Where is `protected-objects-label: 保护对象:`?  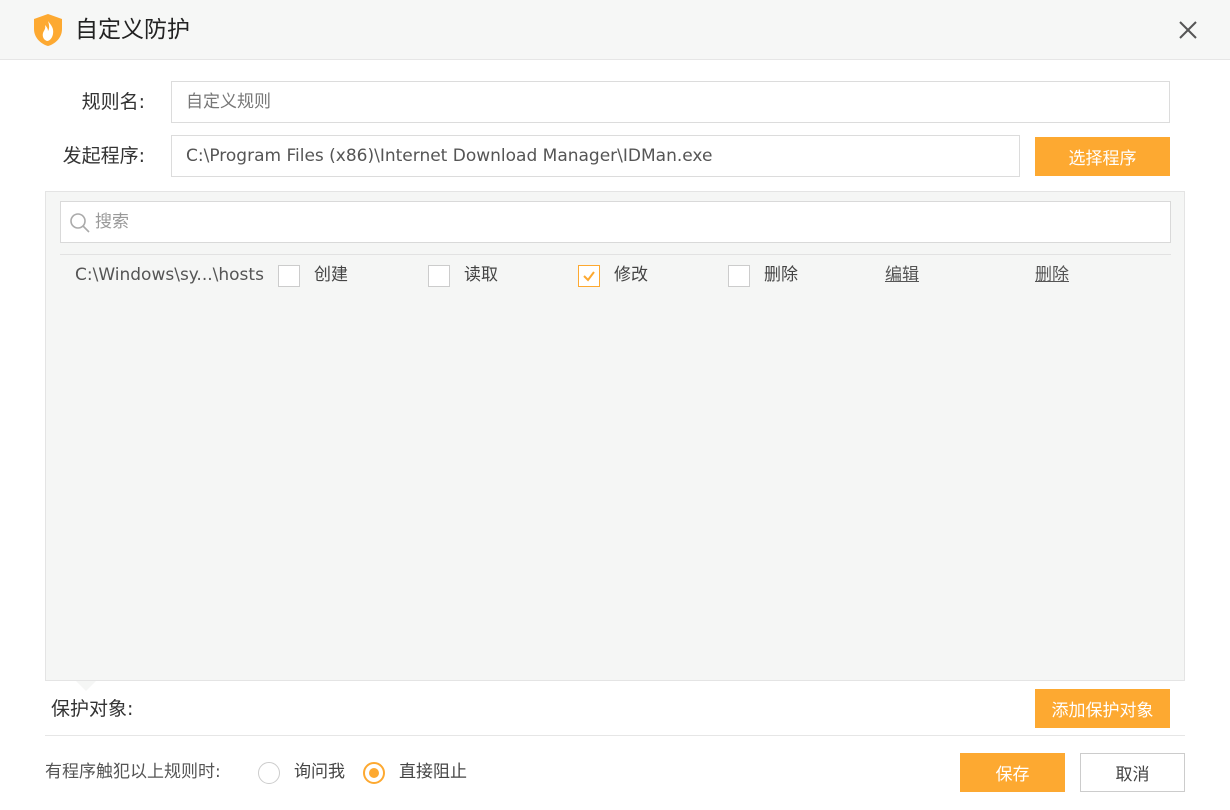
protected-objects-label: 保护对象: is located at coordinates (92, 709).